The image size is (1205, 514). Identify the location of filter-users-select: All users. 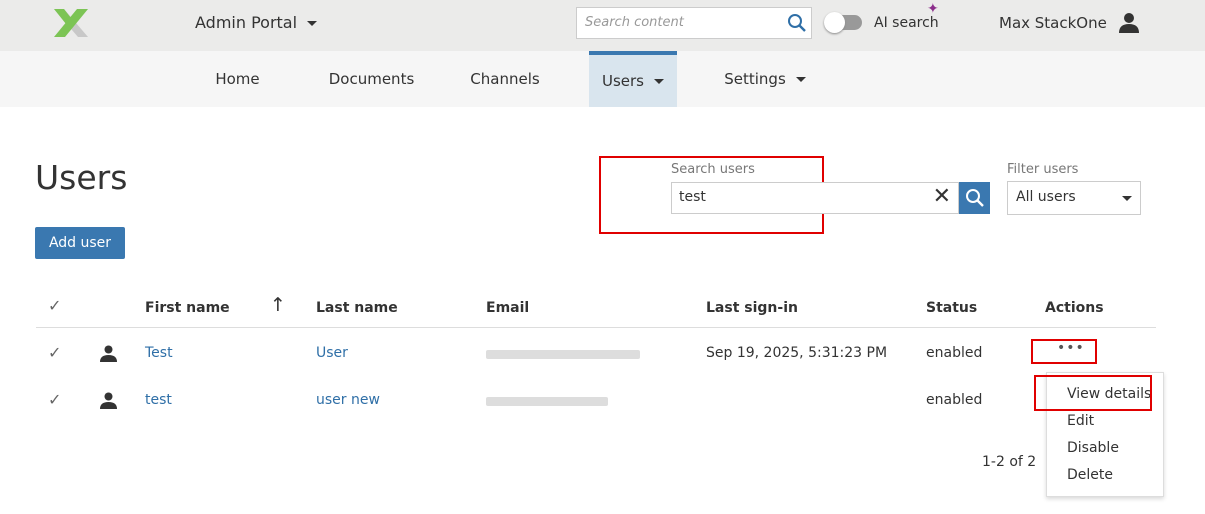
(1074, 198).